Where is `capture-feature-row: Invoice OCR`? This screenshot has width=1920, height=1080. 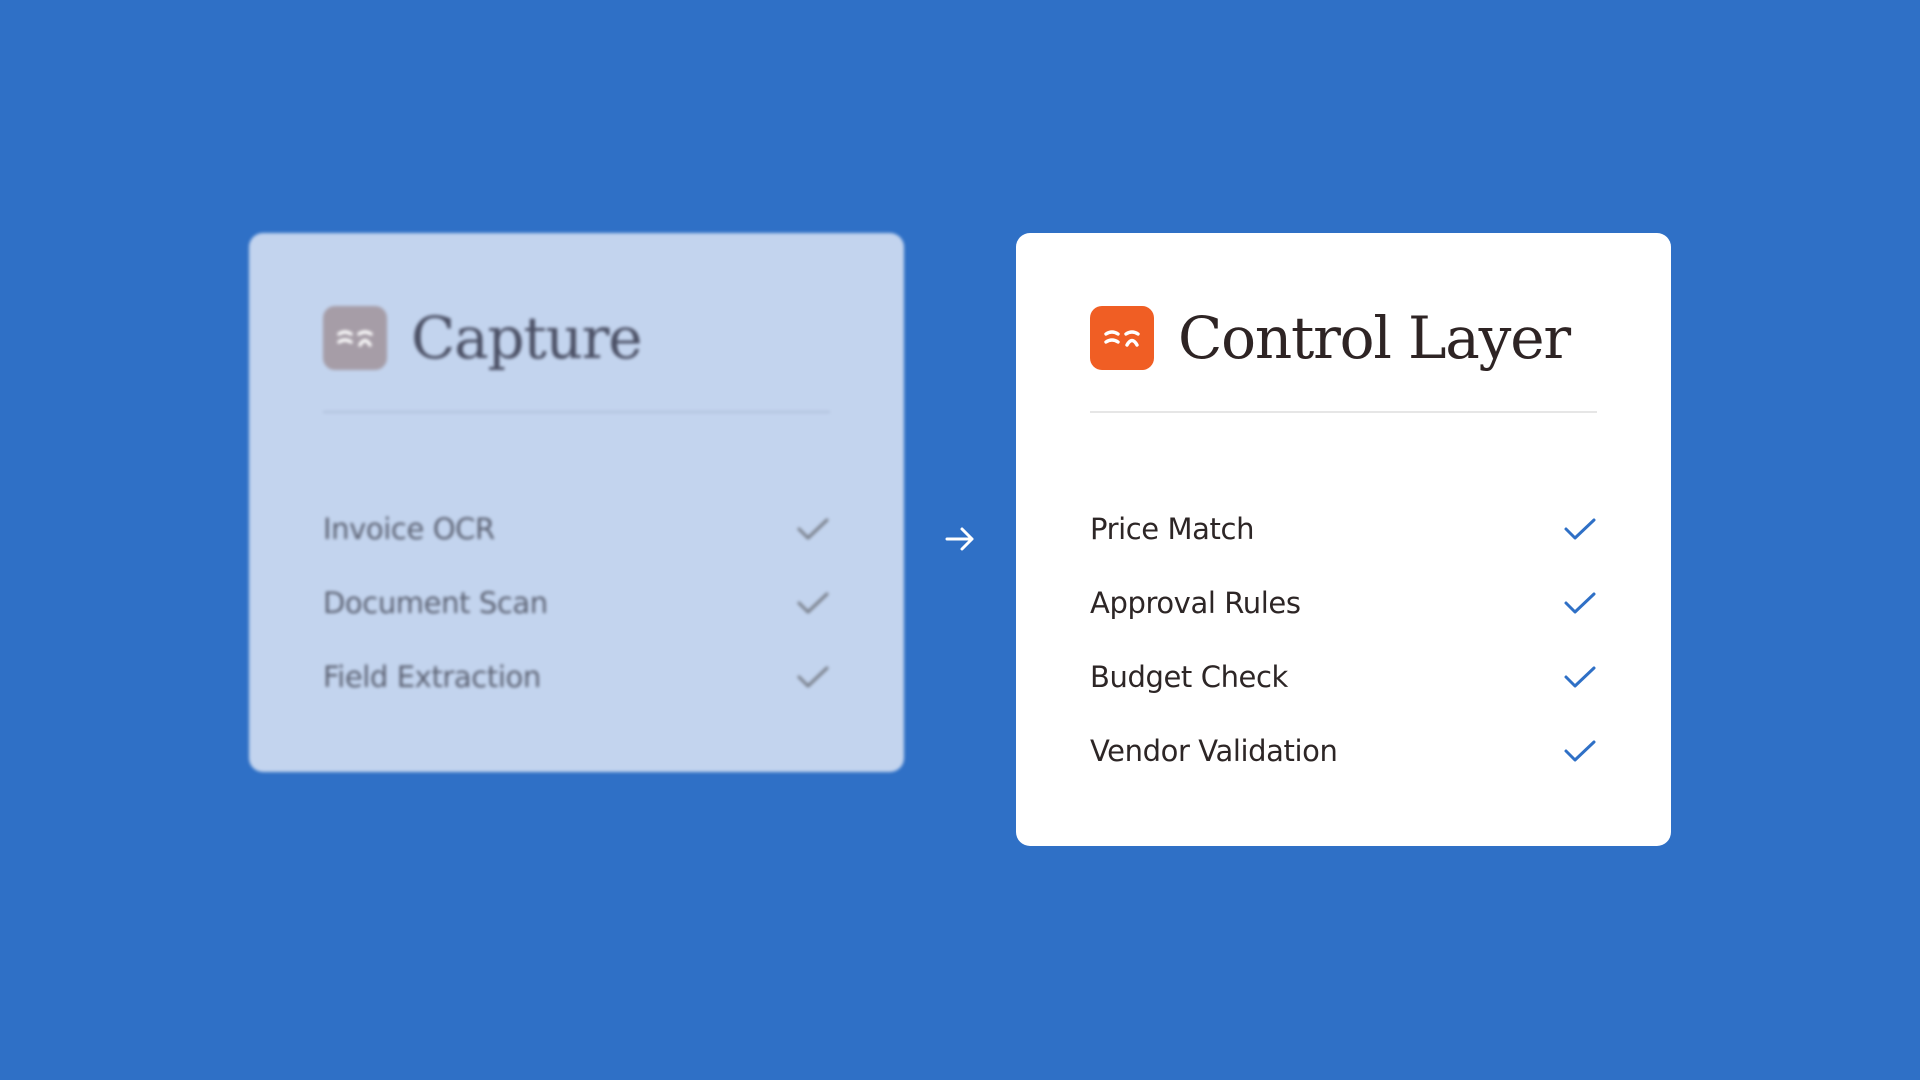 capture-feature-row: Invoice OCR is located at coordinates (576, 529).